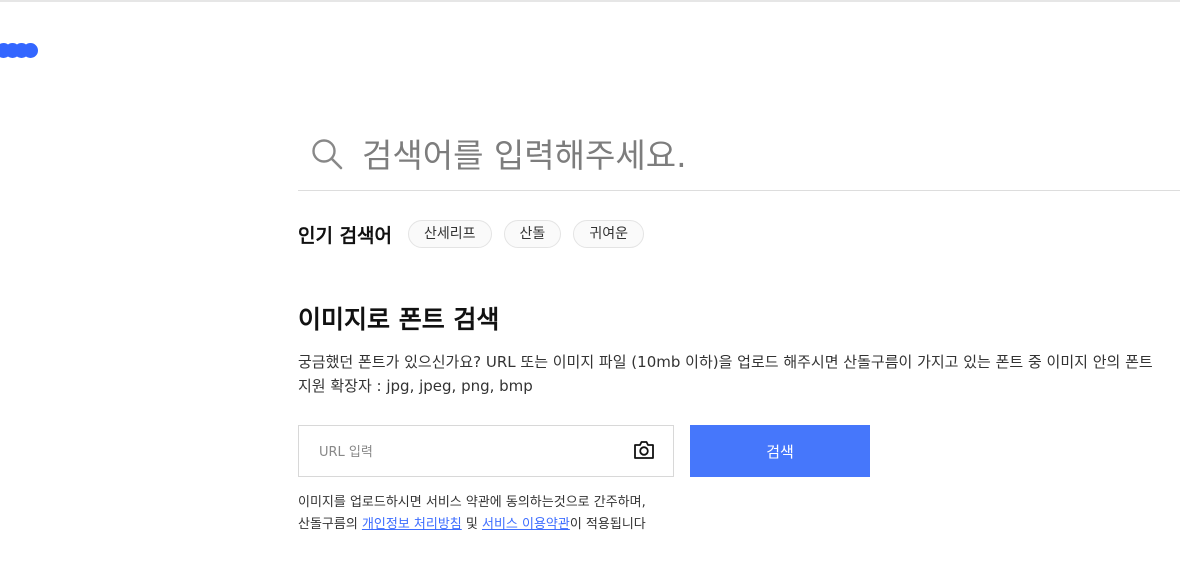 The width and height of the screenshot is (1180, 567). I want to click on camera-icon, so click(644, 450).